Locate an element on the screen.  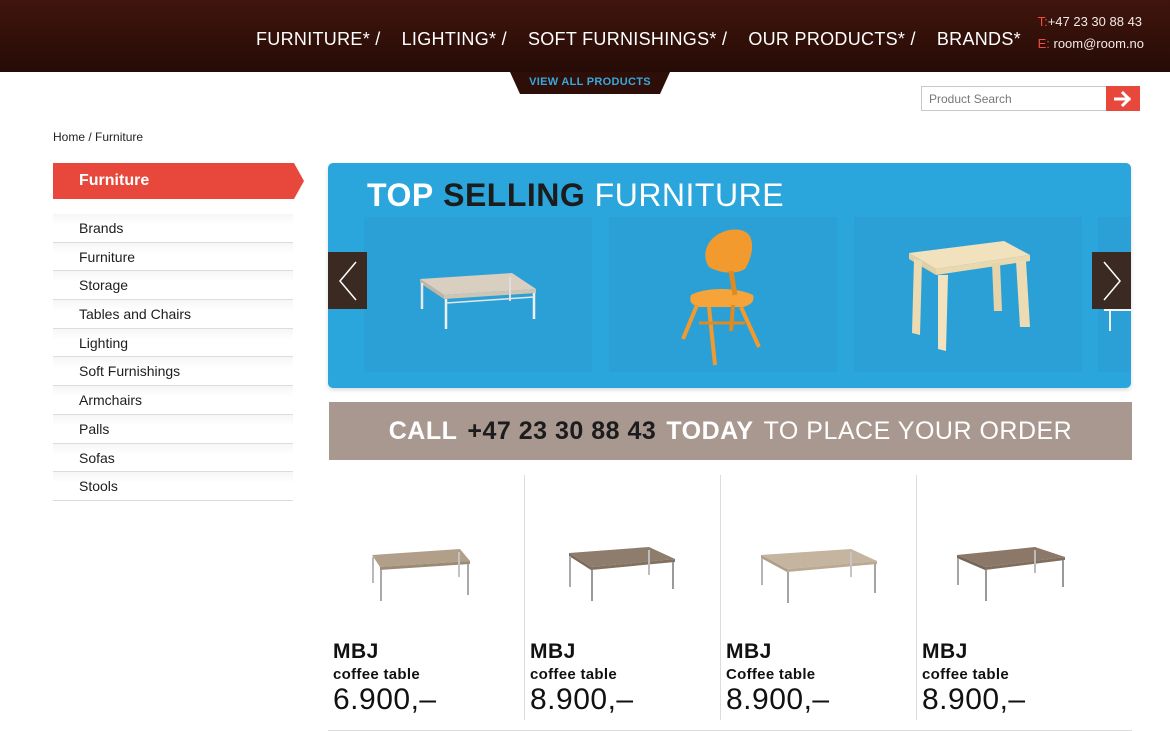
carousel-title: TOP SELLING FURNITURE is located at coordinates (575, 195).